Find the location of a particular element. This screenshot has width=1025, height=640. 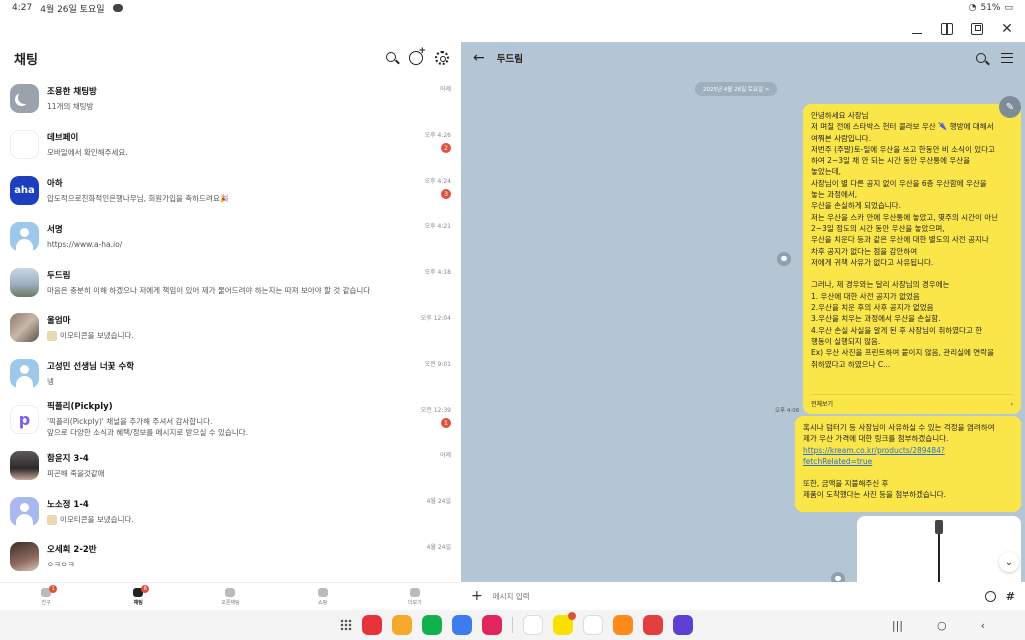

photo-message is located at coordinates (939, 550).